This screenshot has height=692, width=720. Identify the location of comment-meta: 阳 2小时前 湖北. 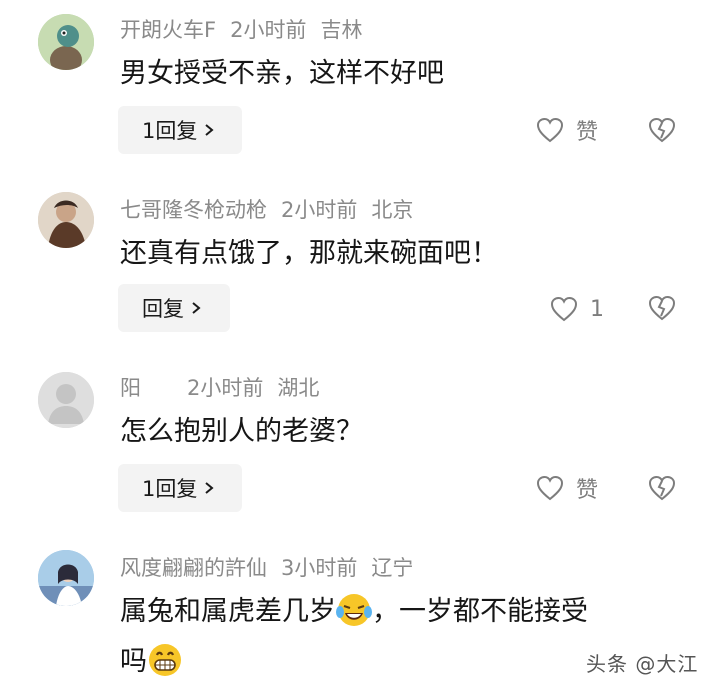
(219, 388).